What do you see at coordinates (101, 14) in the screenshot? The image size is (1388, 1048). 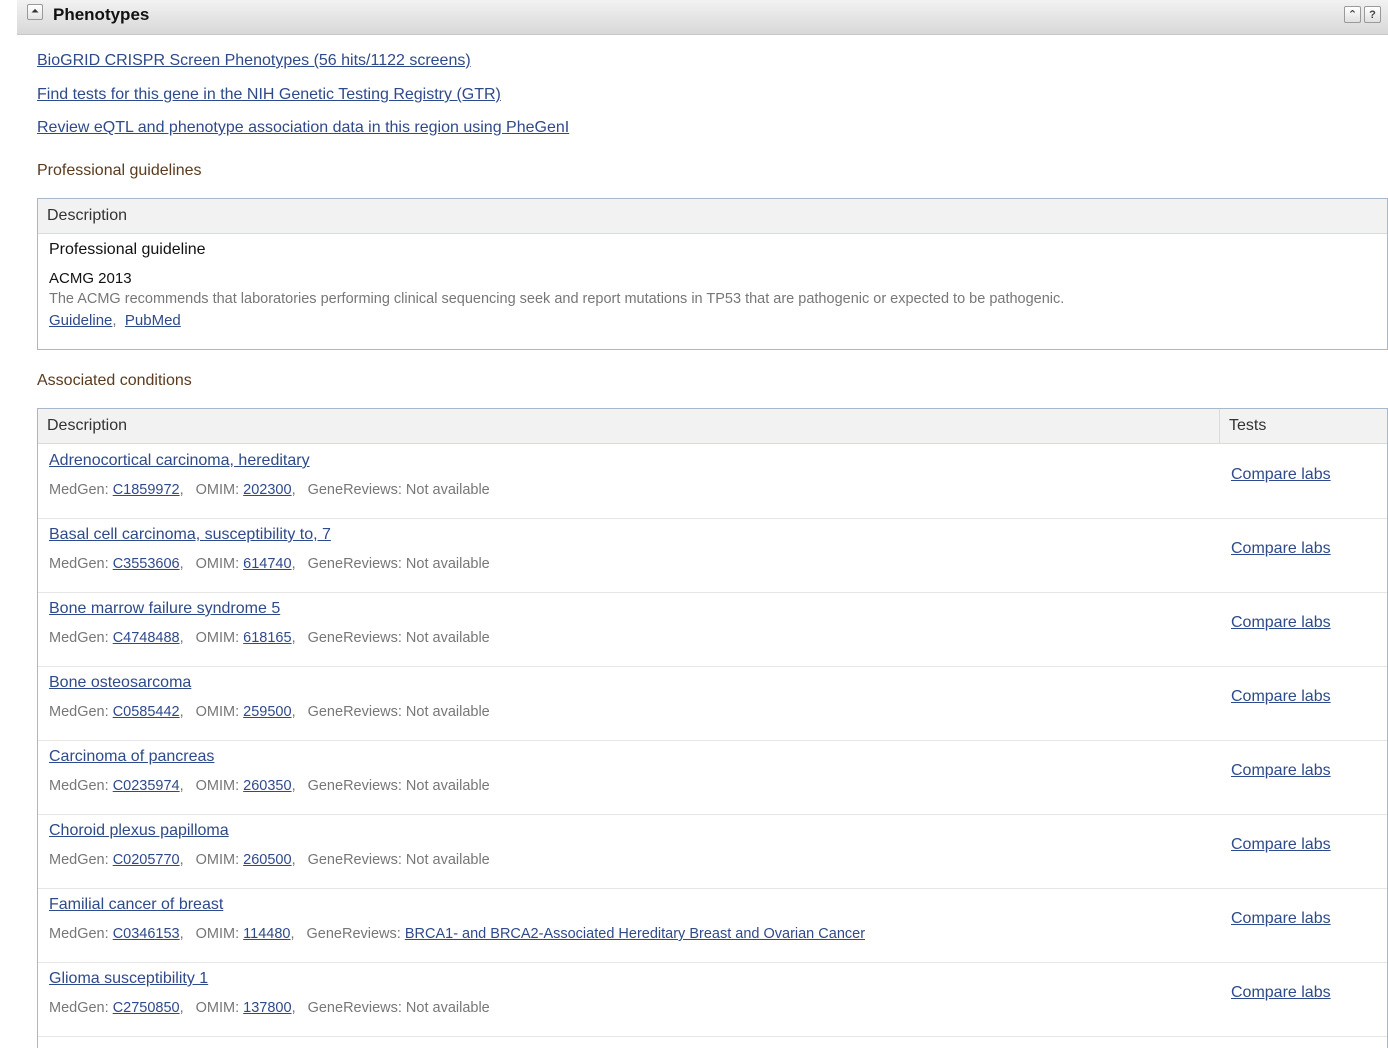 I see `section-title: Phenotypes` at bounding box center [101, 14].